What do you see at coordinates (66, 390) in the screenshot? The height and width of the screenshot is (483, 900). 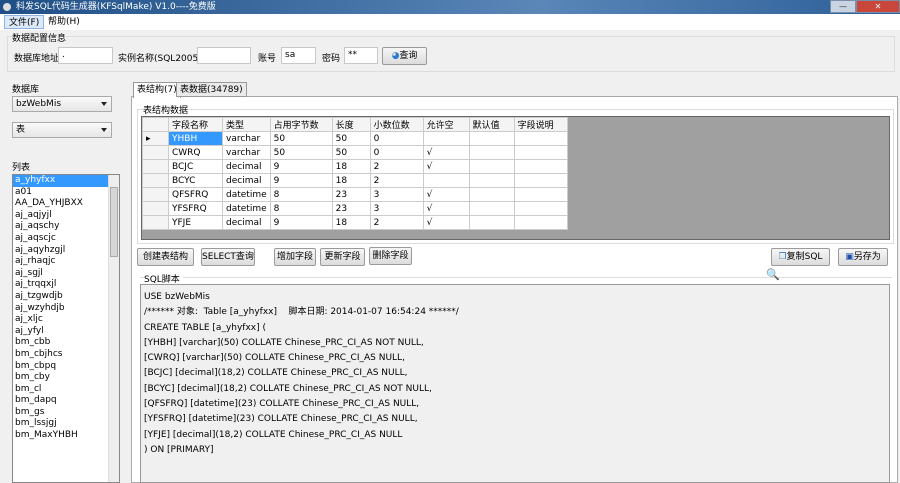 I see `list-item: bm_cl` at bounding box center [66, 390].